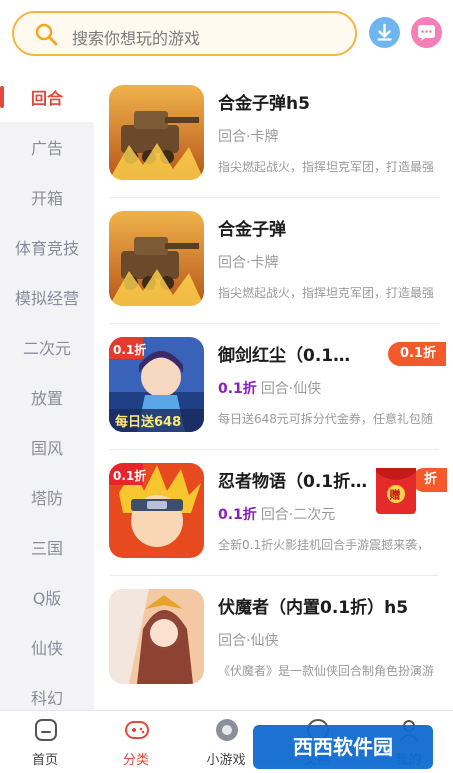  I want to click on top-header: 搜索你想玩的游戏, so click(226, 36).